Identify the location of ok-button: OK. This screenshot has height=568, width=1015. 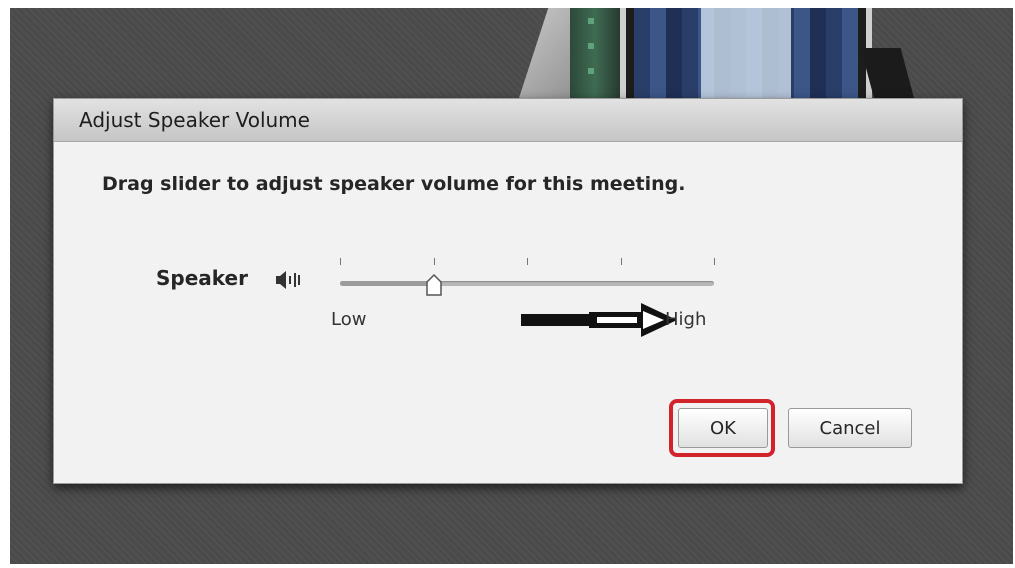
(723, 428).